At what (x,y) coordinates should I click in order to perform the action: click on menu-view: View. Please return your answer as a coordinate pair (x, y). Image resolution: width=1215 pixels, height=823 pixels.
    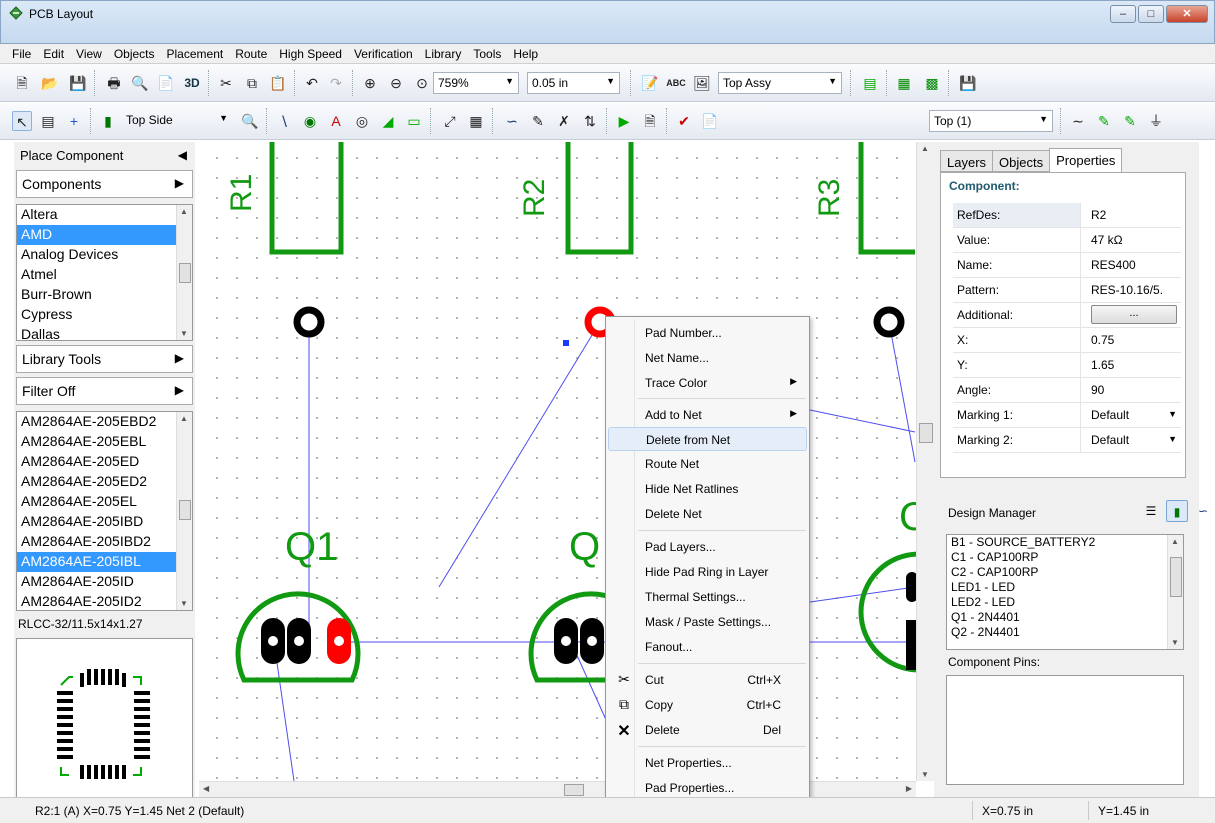
    Looking at the image, I should click on (89, 53).